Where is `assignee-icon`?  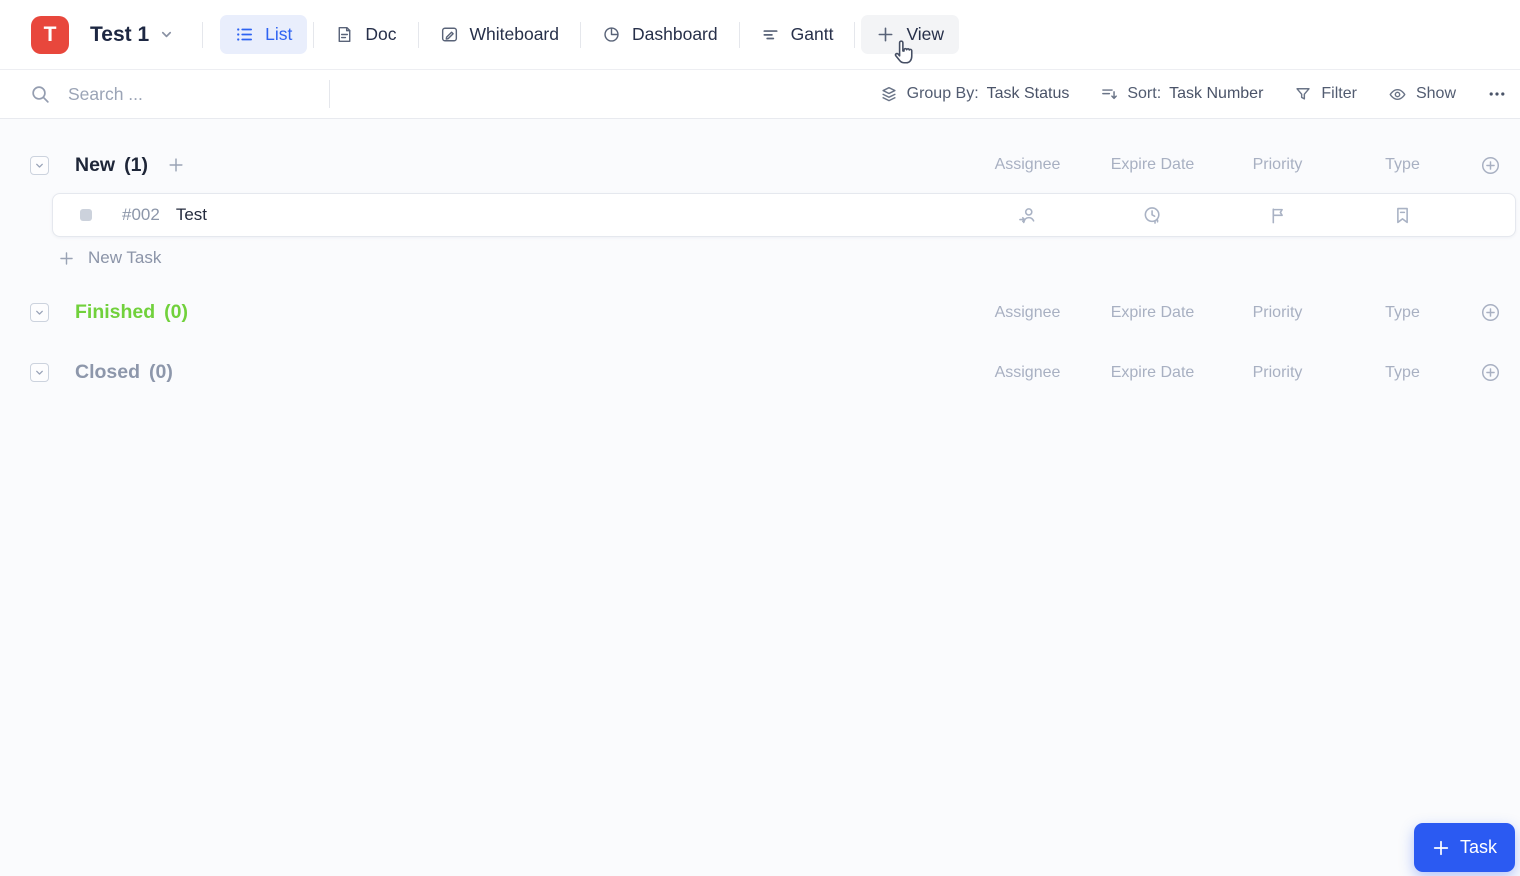 assignee-icon is located at coordinates (1027, 215).